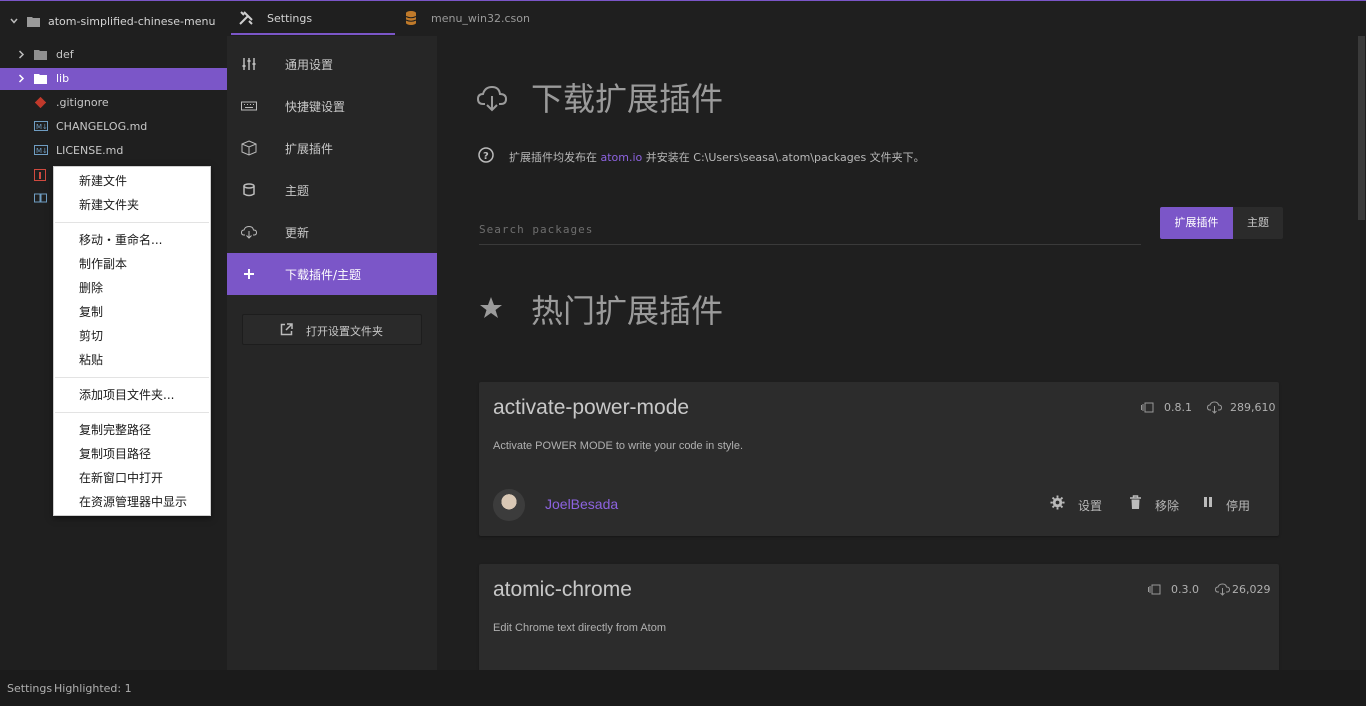 The height and width of the screenshot is (706, 1366). I want to click on plus-icon, so click(249, 274).